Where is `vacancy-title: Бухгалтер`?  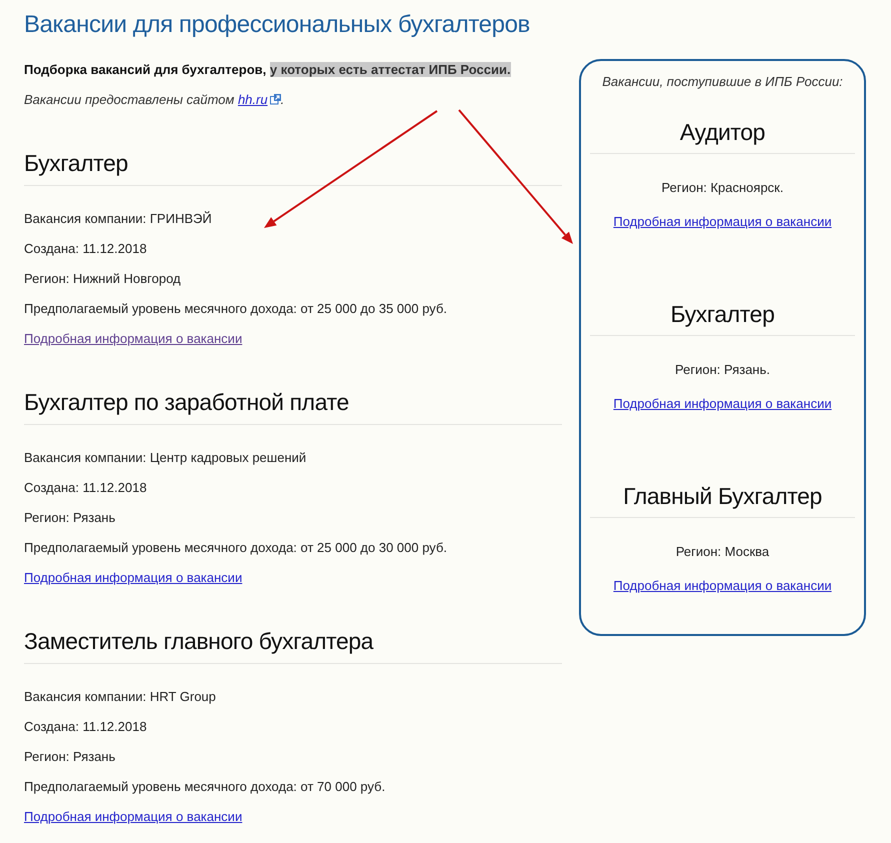 vacancy-title: Бухгалтер is located at coordinates (76, 163).